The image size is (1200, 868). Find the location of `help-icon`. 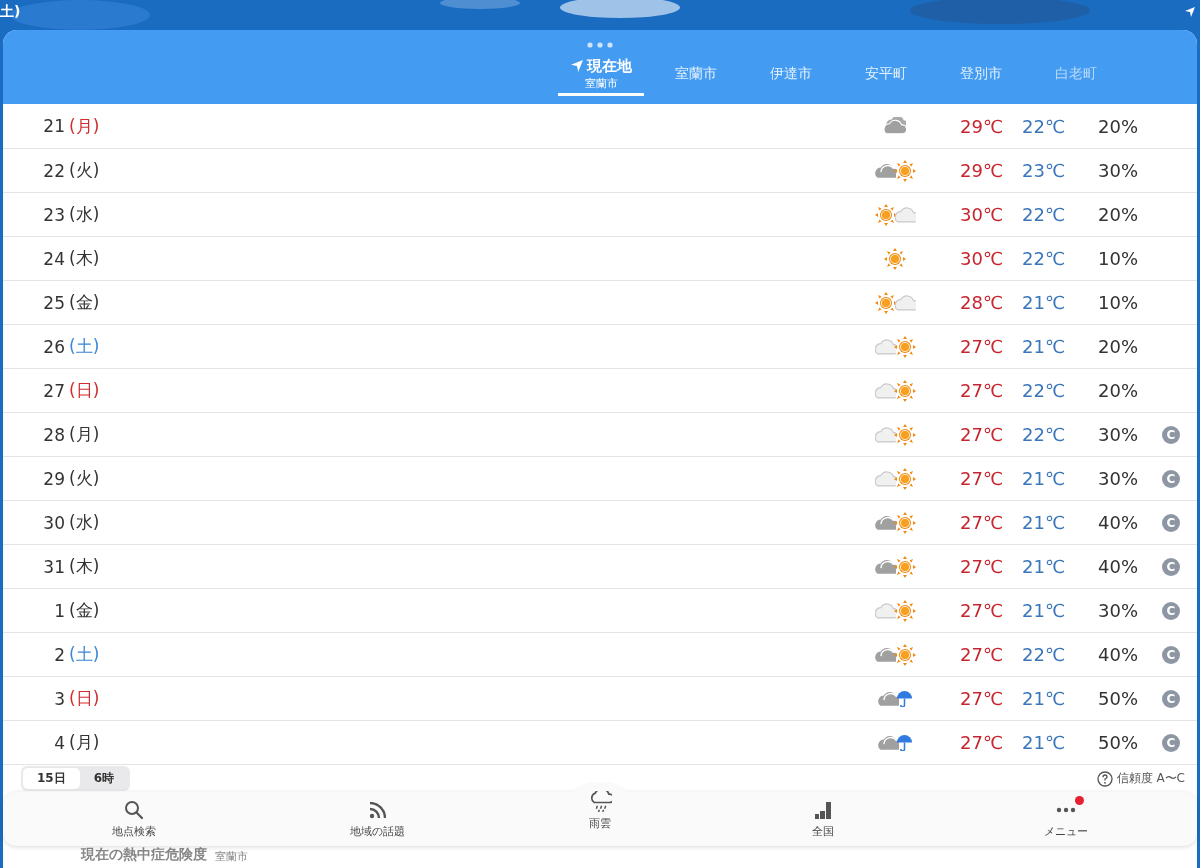

help-icon is located at coordinates (1104, 778).